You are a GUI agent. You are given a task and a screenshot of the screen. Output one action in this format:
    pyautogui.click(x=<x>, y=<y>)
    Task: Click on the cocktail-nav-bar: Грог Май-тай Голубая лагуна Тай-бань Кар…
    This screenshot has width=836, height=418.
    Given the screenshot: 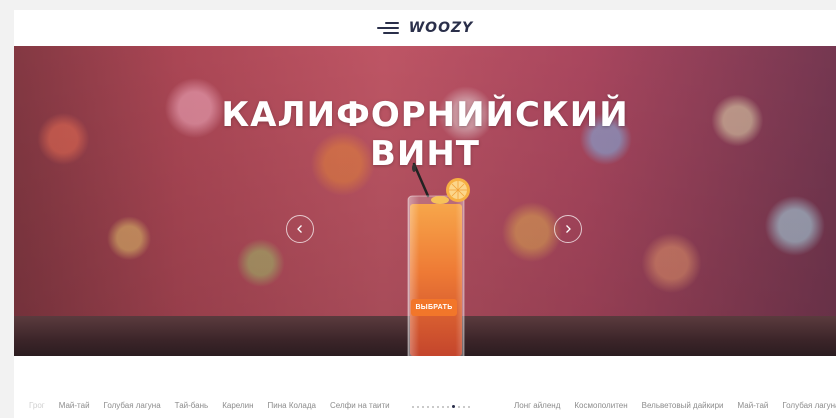 What is the action you would take?
    pyautogui.click(x=425, y=405)
    